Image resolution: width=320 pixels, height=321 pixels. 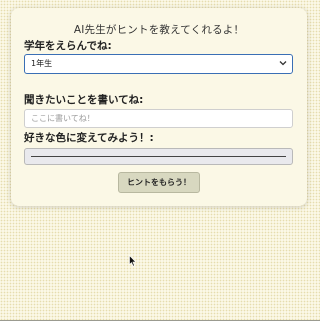 What do you see at coordinates (283, 63) in the screenshot?
I see `chevron-down-icon` at bounding box center [283, 63].